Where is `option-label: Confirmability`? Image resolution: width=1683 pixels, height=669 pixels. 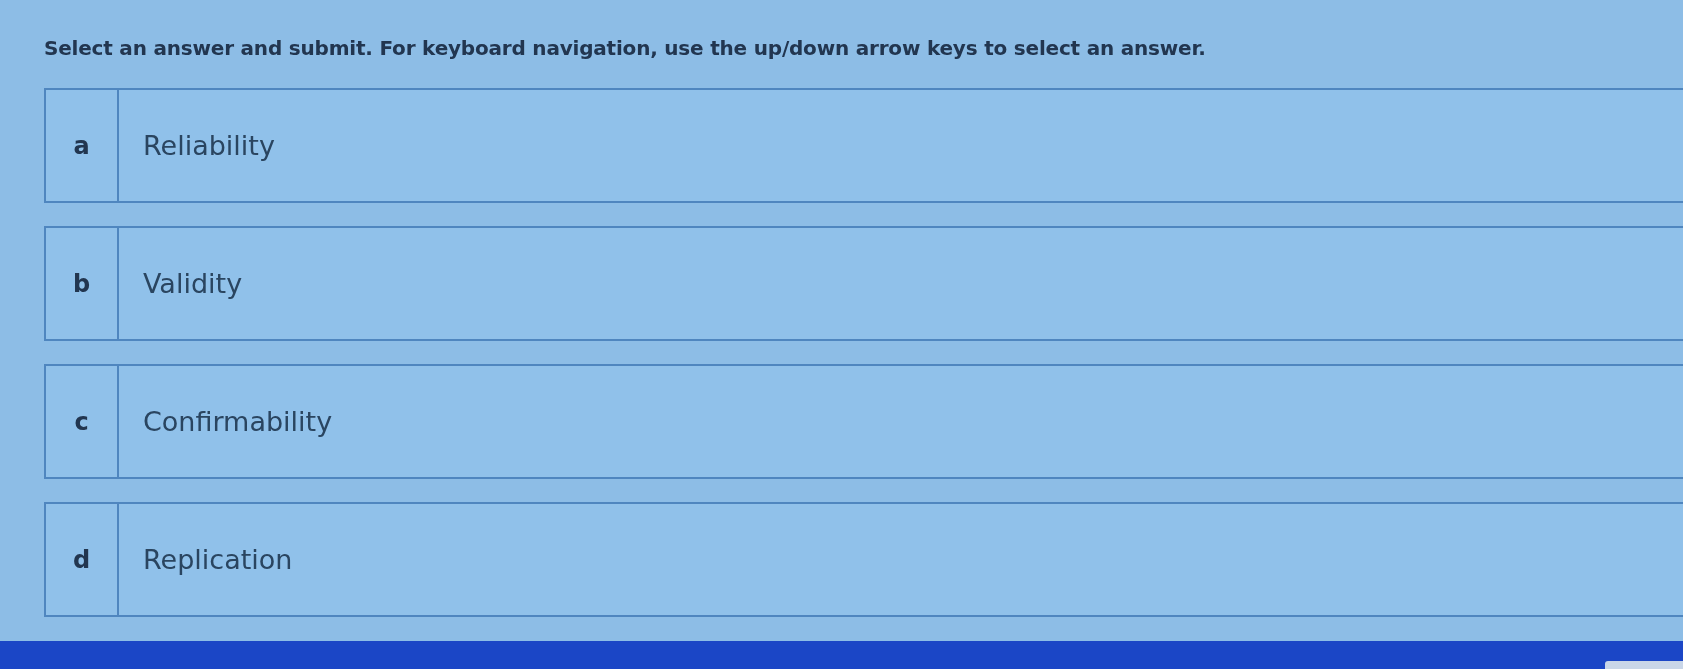
option-label: Confirmability is located at coordinates (238, 421).